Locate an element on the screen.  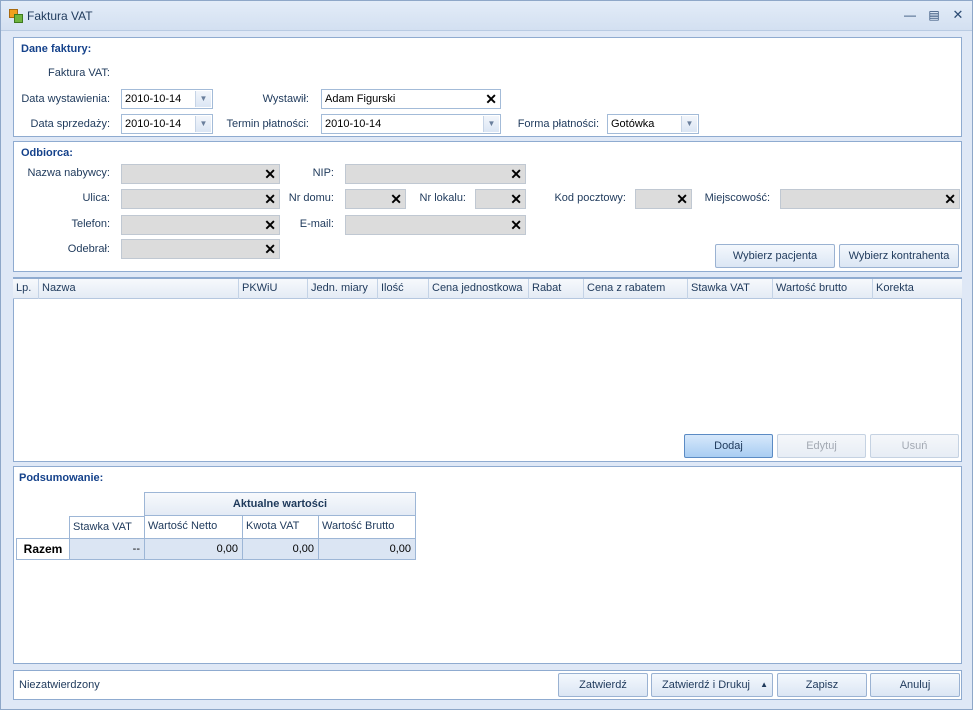
payment-form-select: Gotówka ▼ is located at coordinates (653, 124).